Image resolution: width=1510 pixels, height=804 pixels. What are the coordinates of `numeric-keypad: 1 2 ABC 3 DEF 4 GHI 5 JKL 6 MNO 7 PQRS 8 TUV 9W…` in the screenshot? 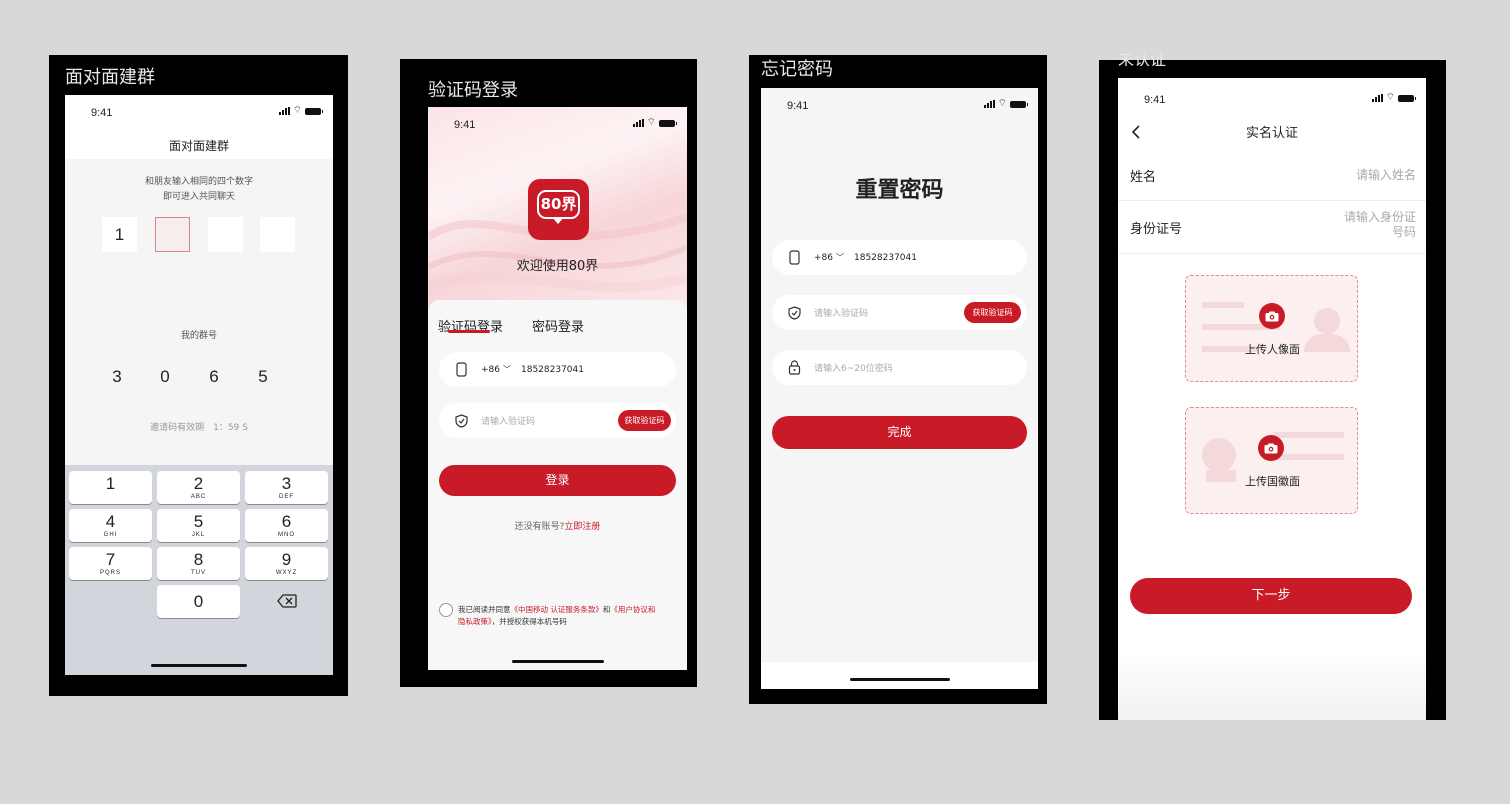 It's located at (199, 570).